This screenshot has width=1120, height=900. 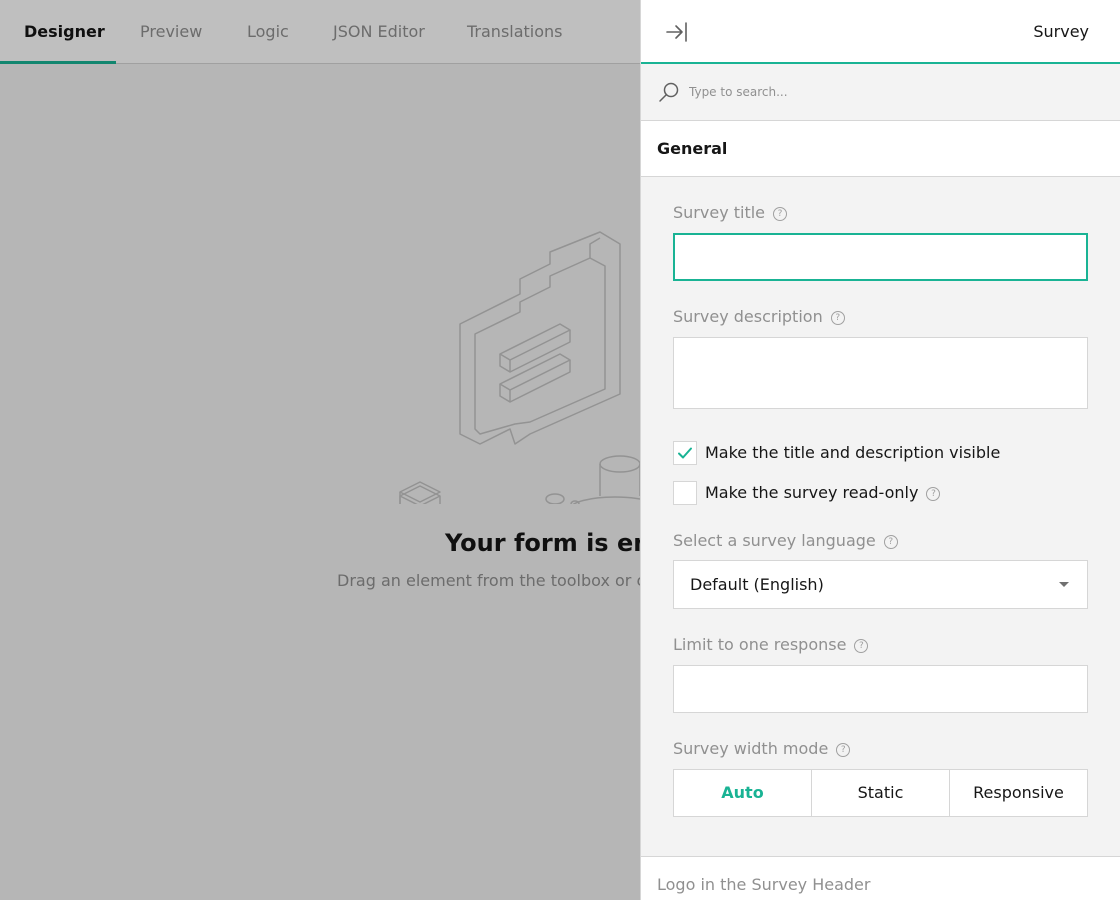 I want to click on collapse-right-icon, so click(x=676, y=32).